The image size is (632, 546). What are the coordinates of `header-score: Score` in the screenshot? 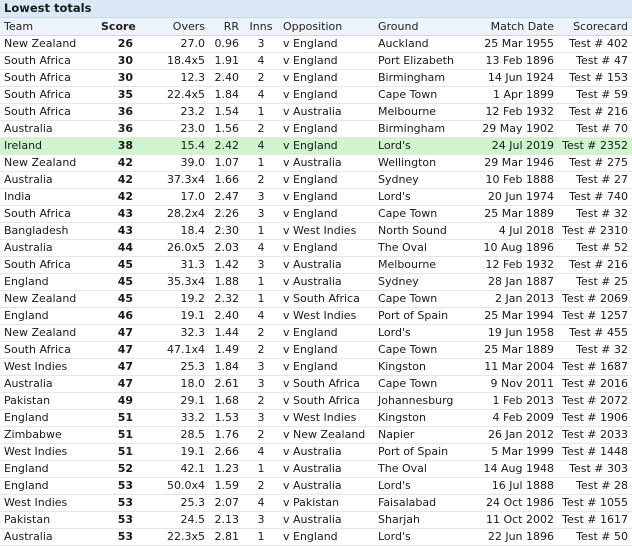 It's located at (117, 27).